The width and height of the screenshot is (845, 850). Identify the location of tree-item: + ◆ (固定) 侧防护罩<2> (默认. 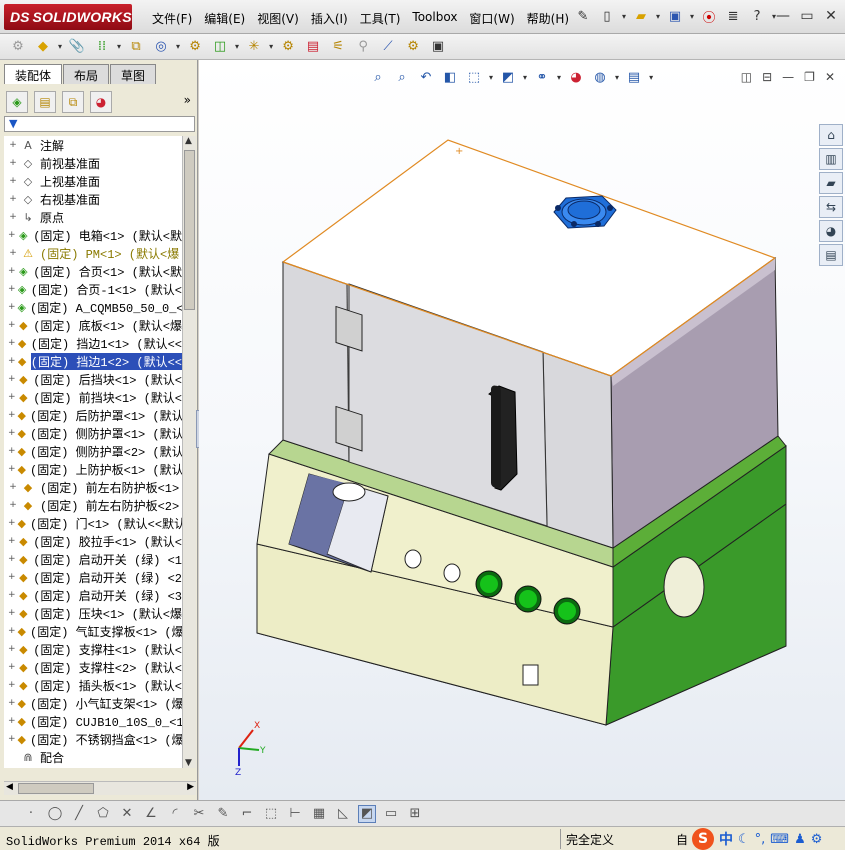
(93, 451).